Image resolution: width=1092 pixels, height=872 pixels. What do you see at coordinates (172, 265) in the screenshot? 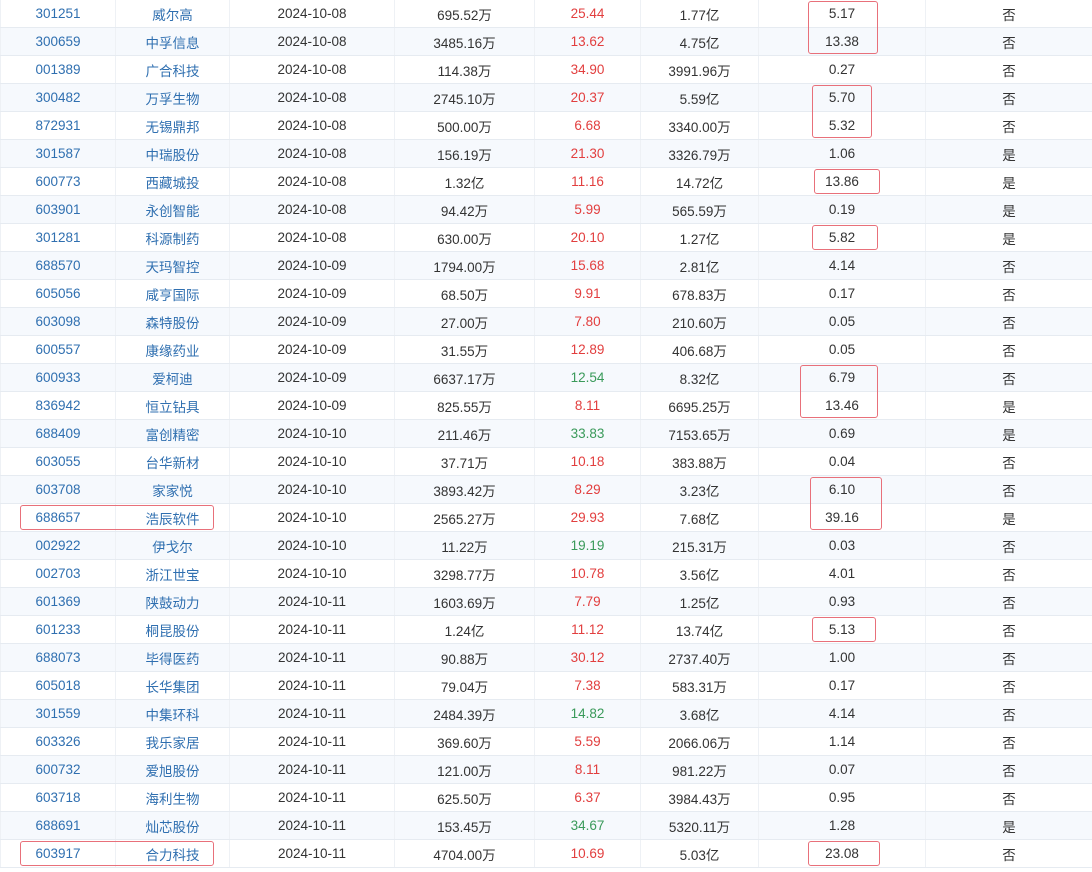
I see `stock-name-cell: 天玛智控` at bounding box center [172, 265].